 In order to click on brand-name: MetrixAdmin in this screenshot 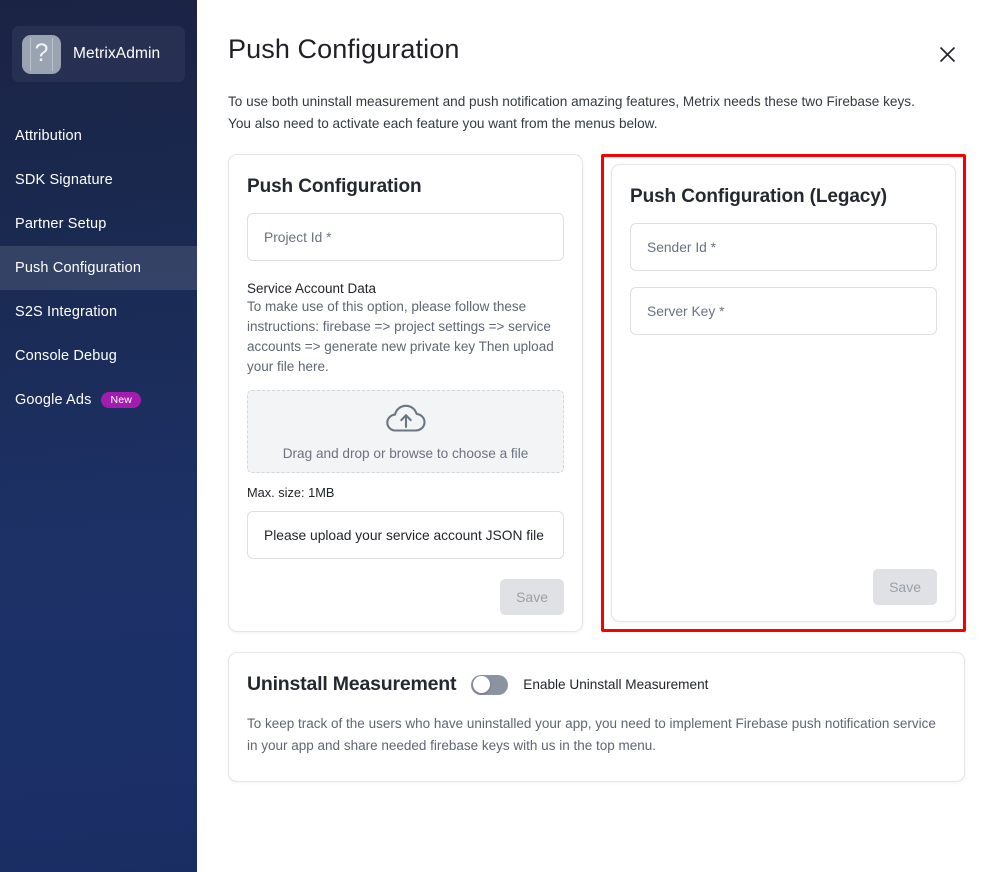, I will do `click(117, 53)`.